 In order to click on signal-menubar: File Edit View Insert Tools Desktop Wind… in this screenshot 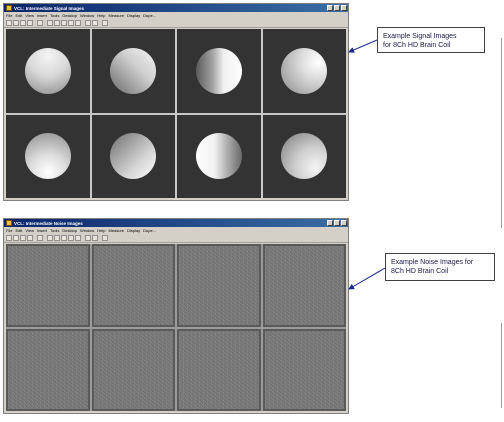, I will do `click(176, 15)`.